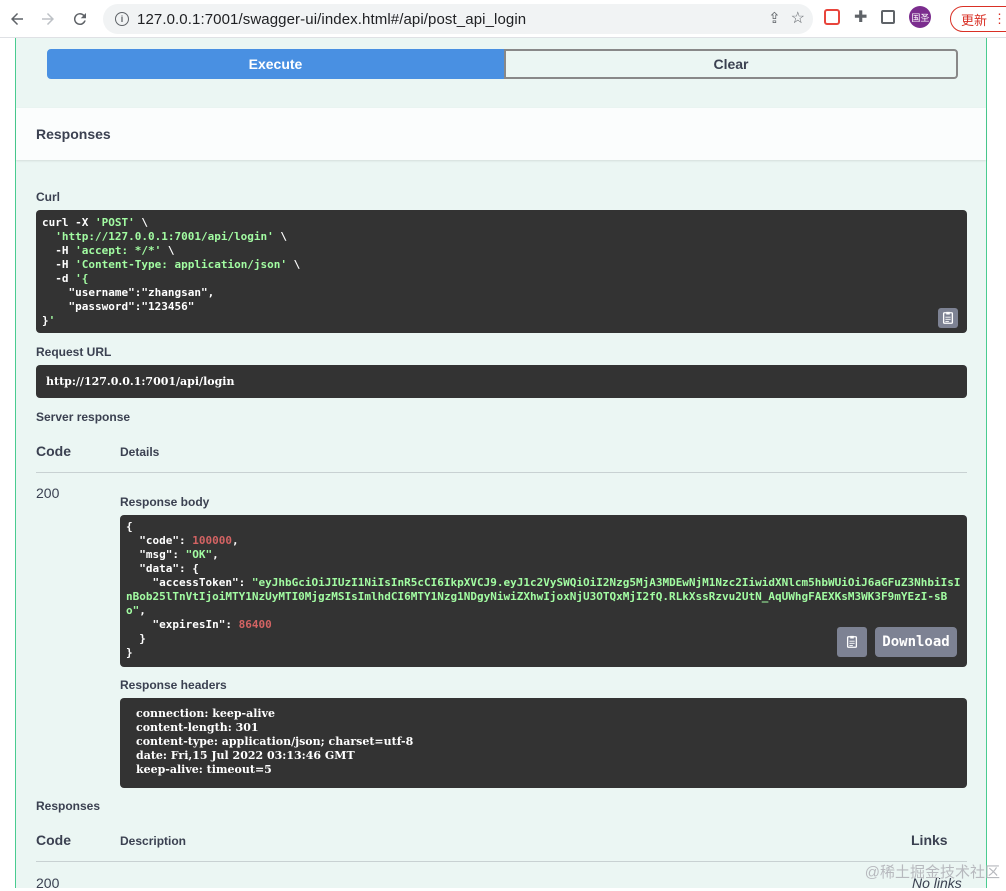  I want to click on responses-header: Responses, so click(501, 134).